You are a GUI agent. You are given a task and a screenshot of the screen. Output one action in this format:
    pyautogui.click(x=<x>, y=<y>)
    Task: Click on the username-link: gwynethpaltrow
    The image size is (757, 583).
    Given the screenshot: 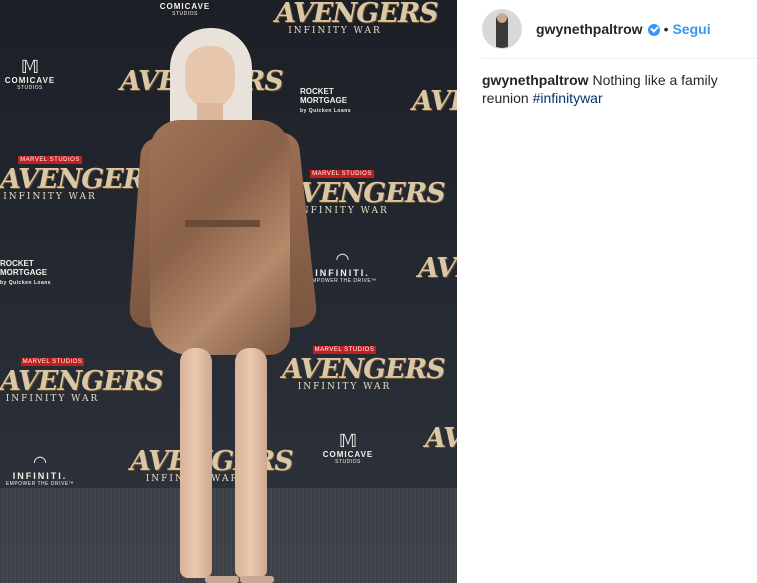 What is the action you would take?
    pyautogui.click(x=589, y=29)
    